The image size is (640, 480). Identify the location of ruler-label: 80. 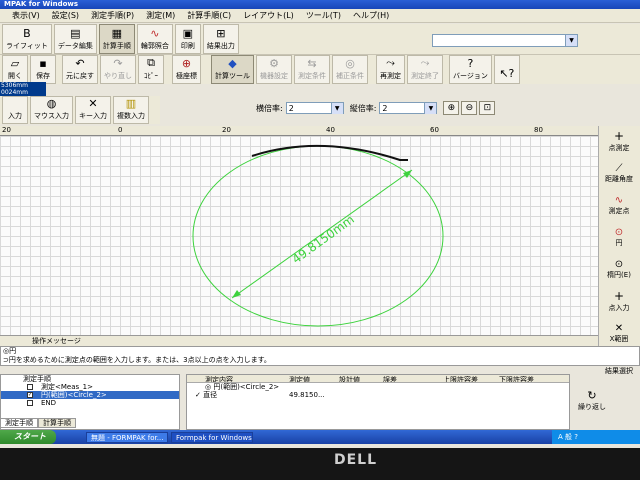
(538, 130).